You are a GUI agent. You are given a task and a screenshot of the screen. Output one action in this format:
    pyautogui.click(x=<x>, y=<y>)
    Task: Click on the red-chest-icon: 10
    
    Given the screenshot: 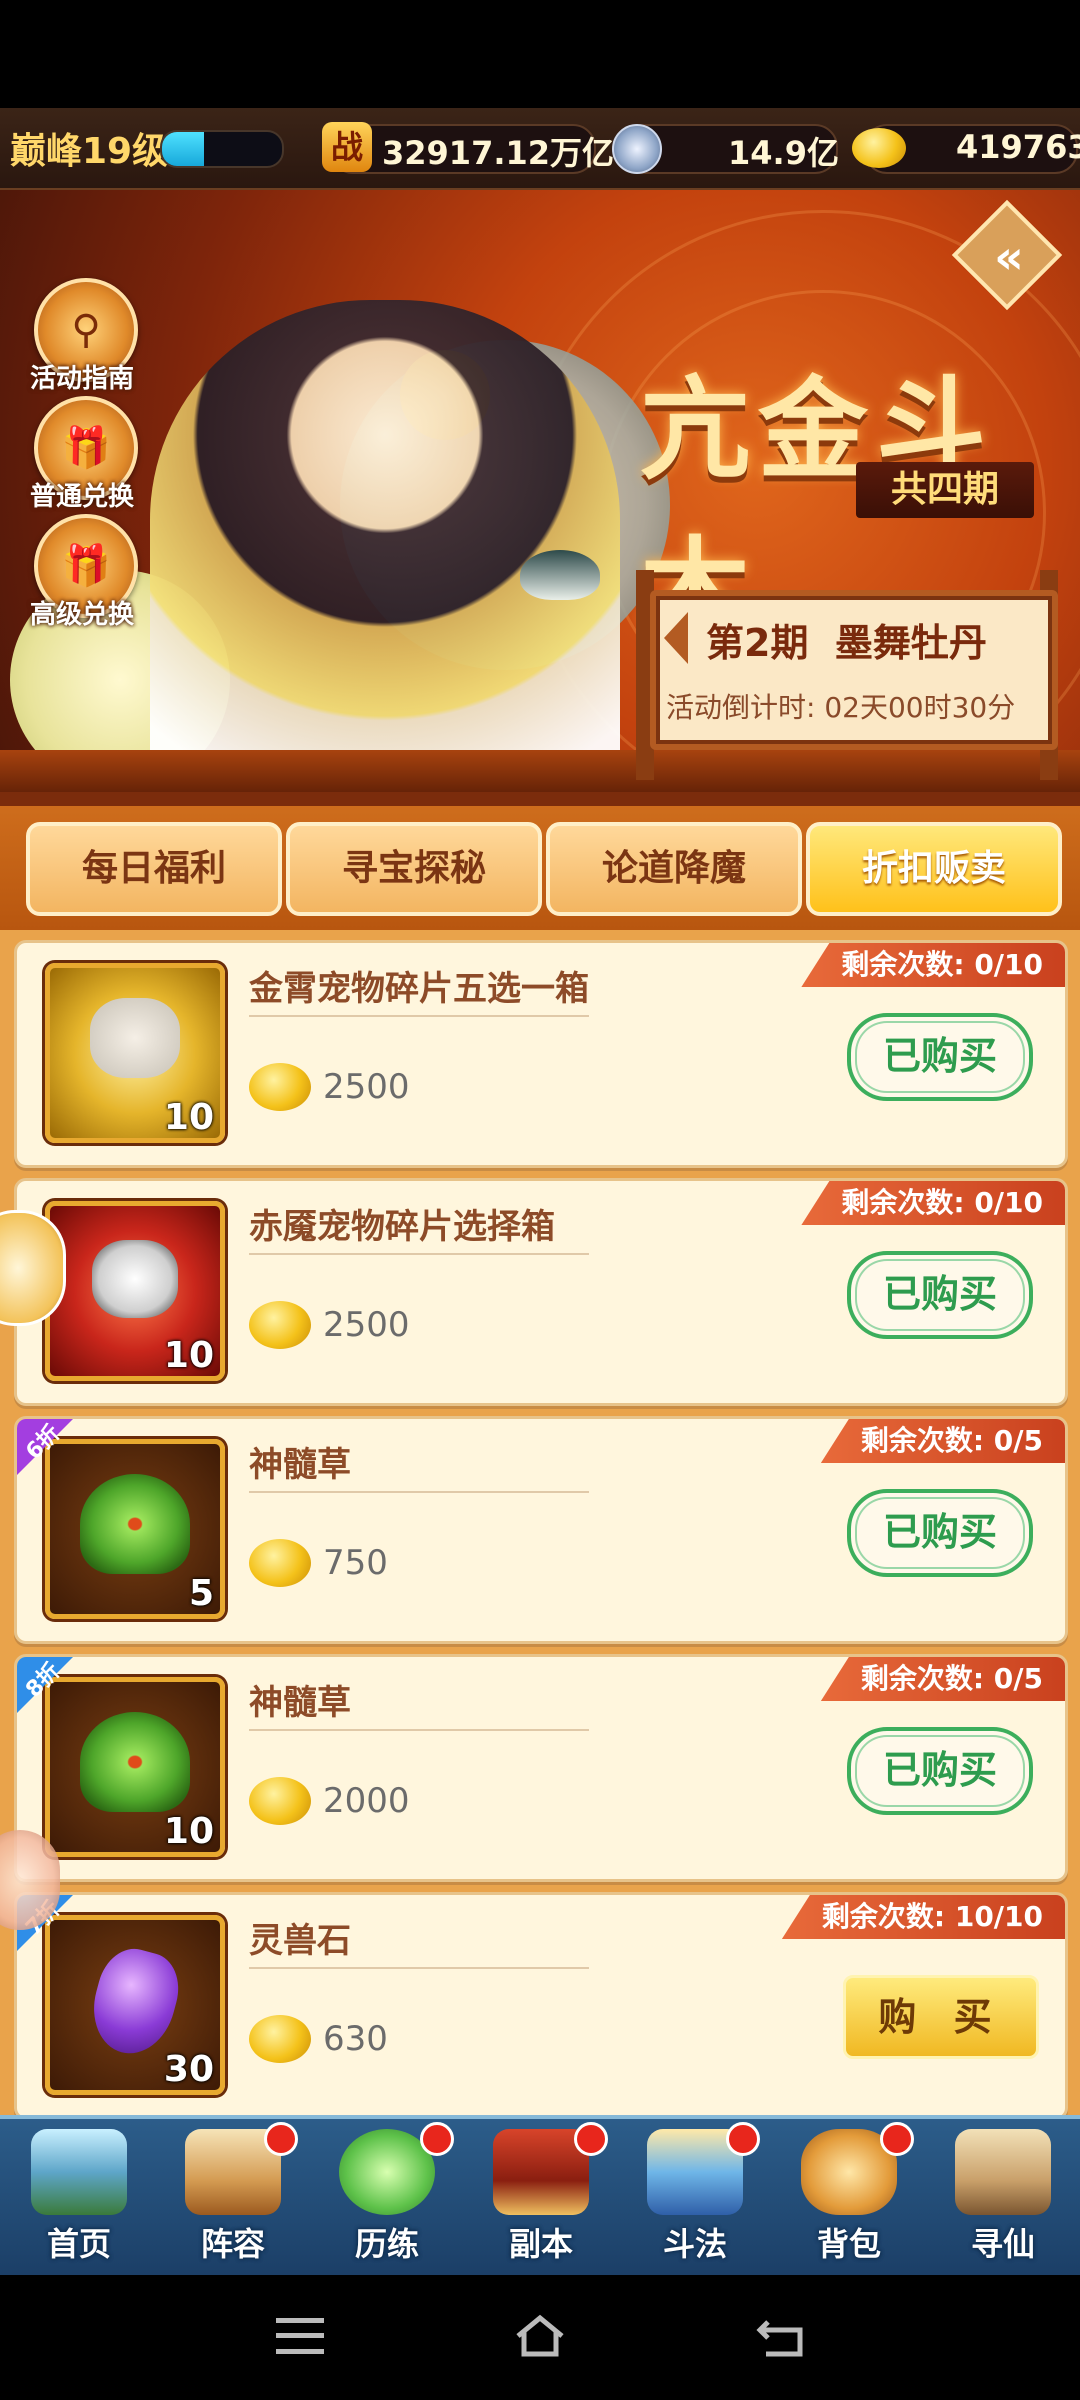 What is the action you would take?
    pyautogui.click(x=135, y=1291)
    